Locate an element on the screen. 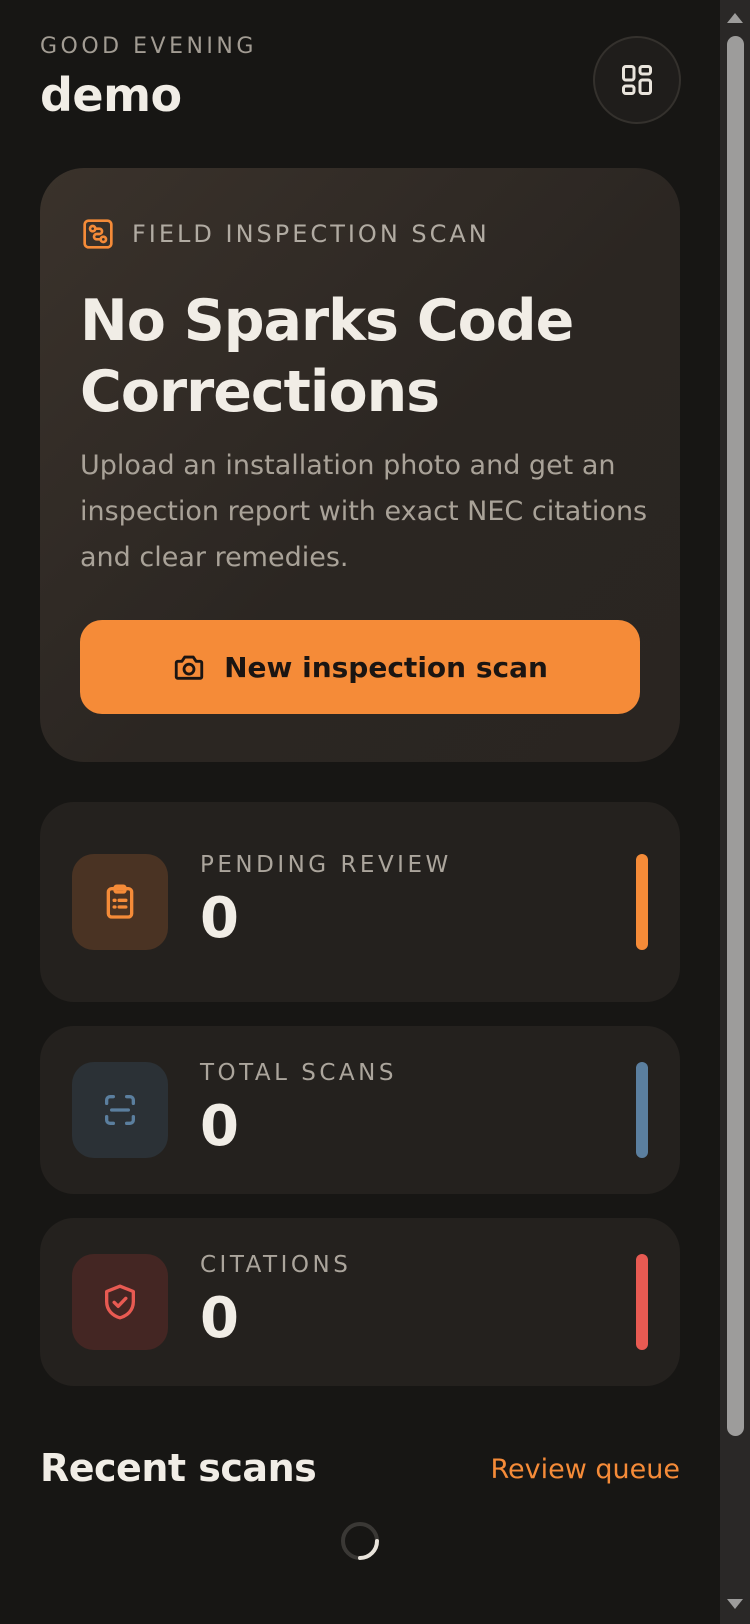 This screenshot has width=750, height=1624. new-inspection-scan-button: New inspection scan is located at coordinates (360, 667).